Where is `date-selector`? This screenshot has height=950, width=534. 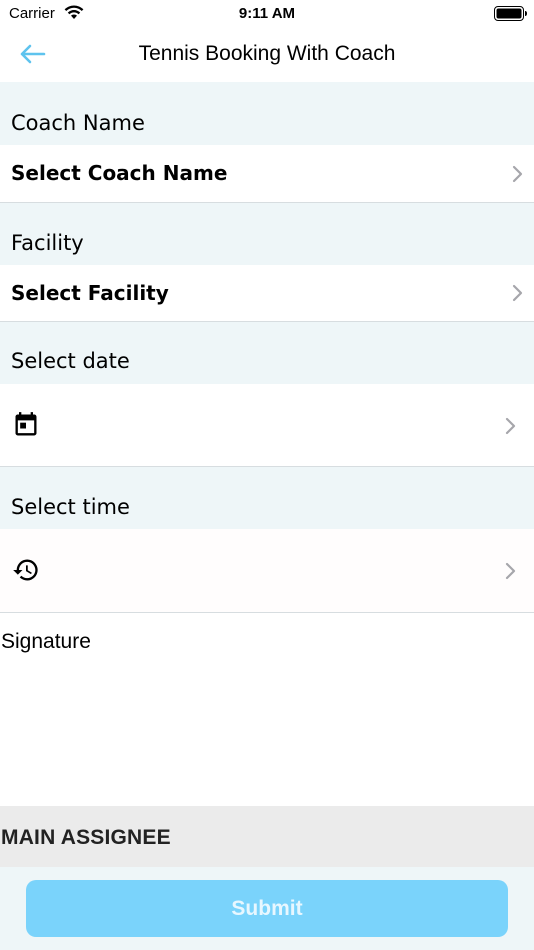 date-selector is located at coordinates (267, 425).